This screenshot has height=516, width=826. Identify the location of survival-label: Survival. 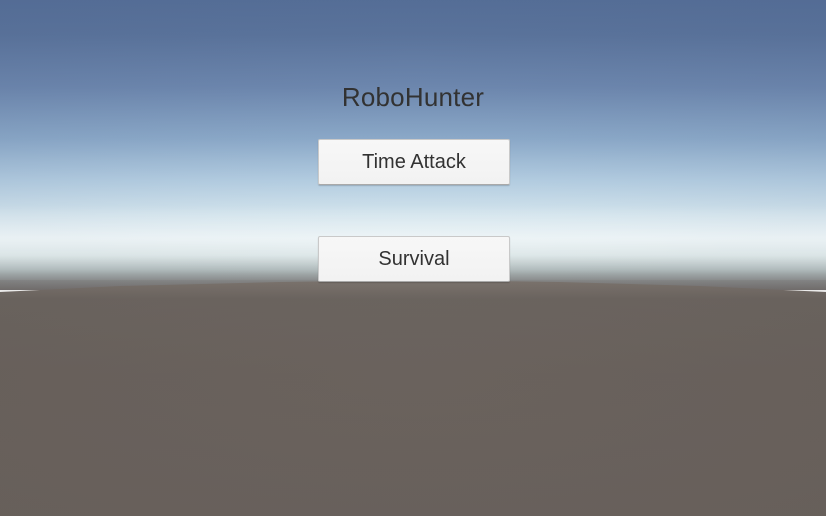
(414, 258).